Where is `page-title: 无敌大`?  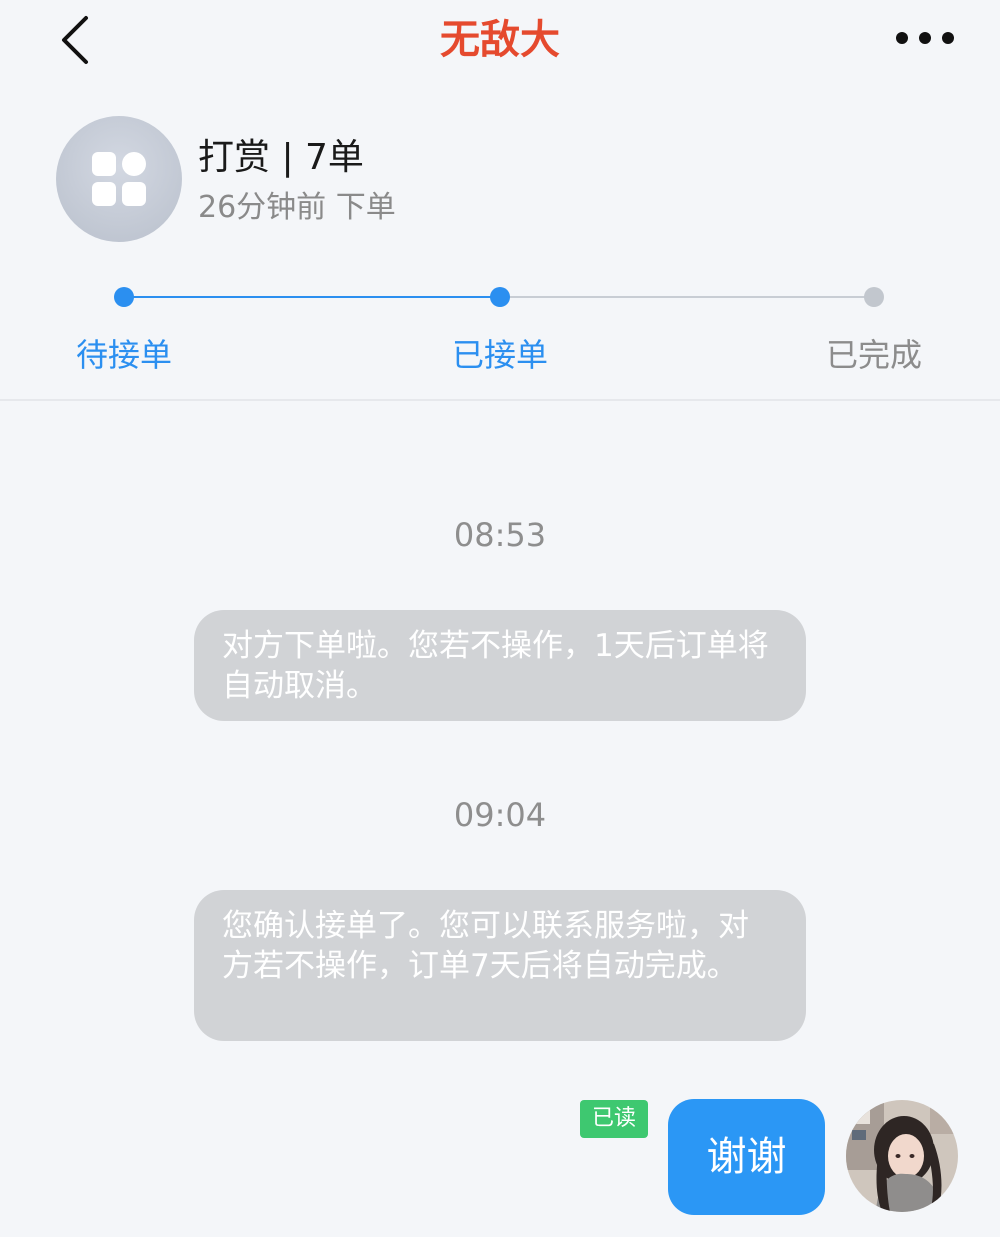 page-title: 无敌大 is located at coordinates (500, 40).